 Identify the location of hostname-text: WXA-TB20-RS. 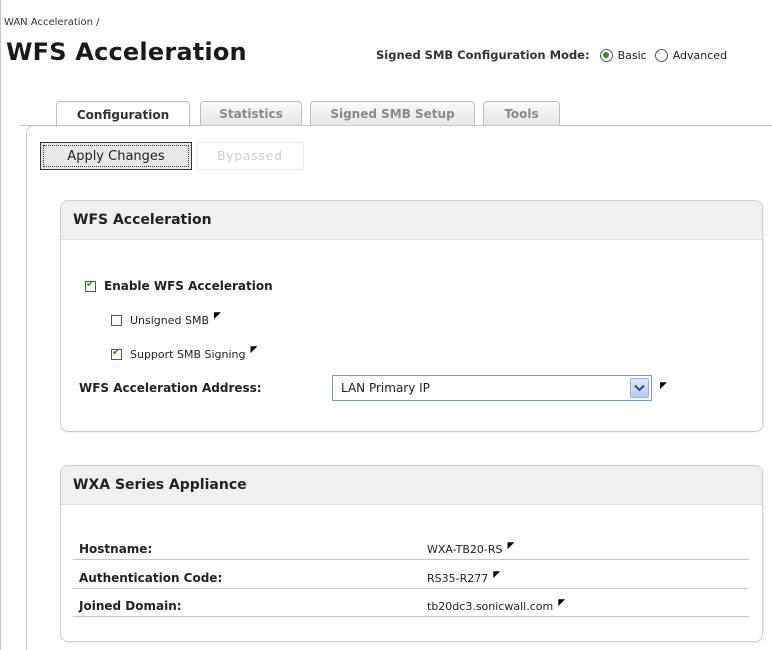
(465, 549).